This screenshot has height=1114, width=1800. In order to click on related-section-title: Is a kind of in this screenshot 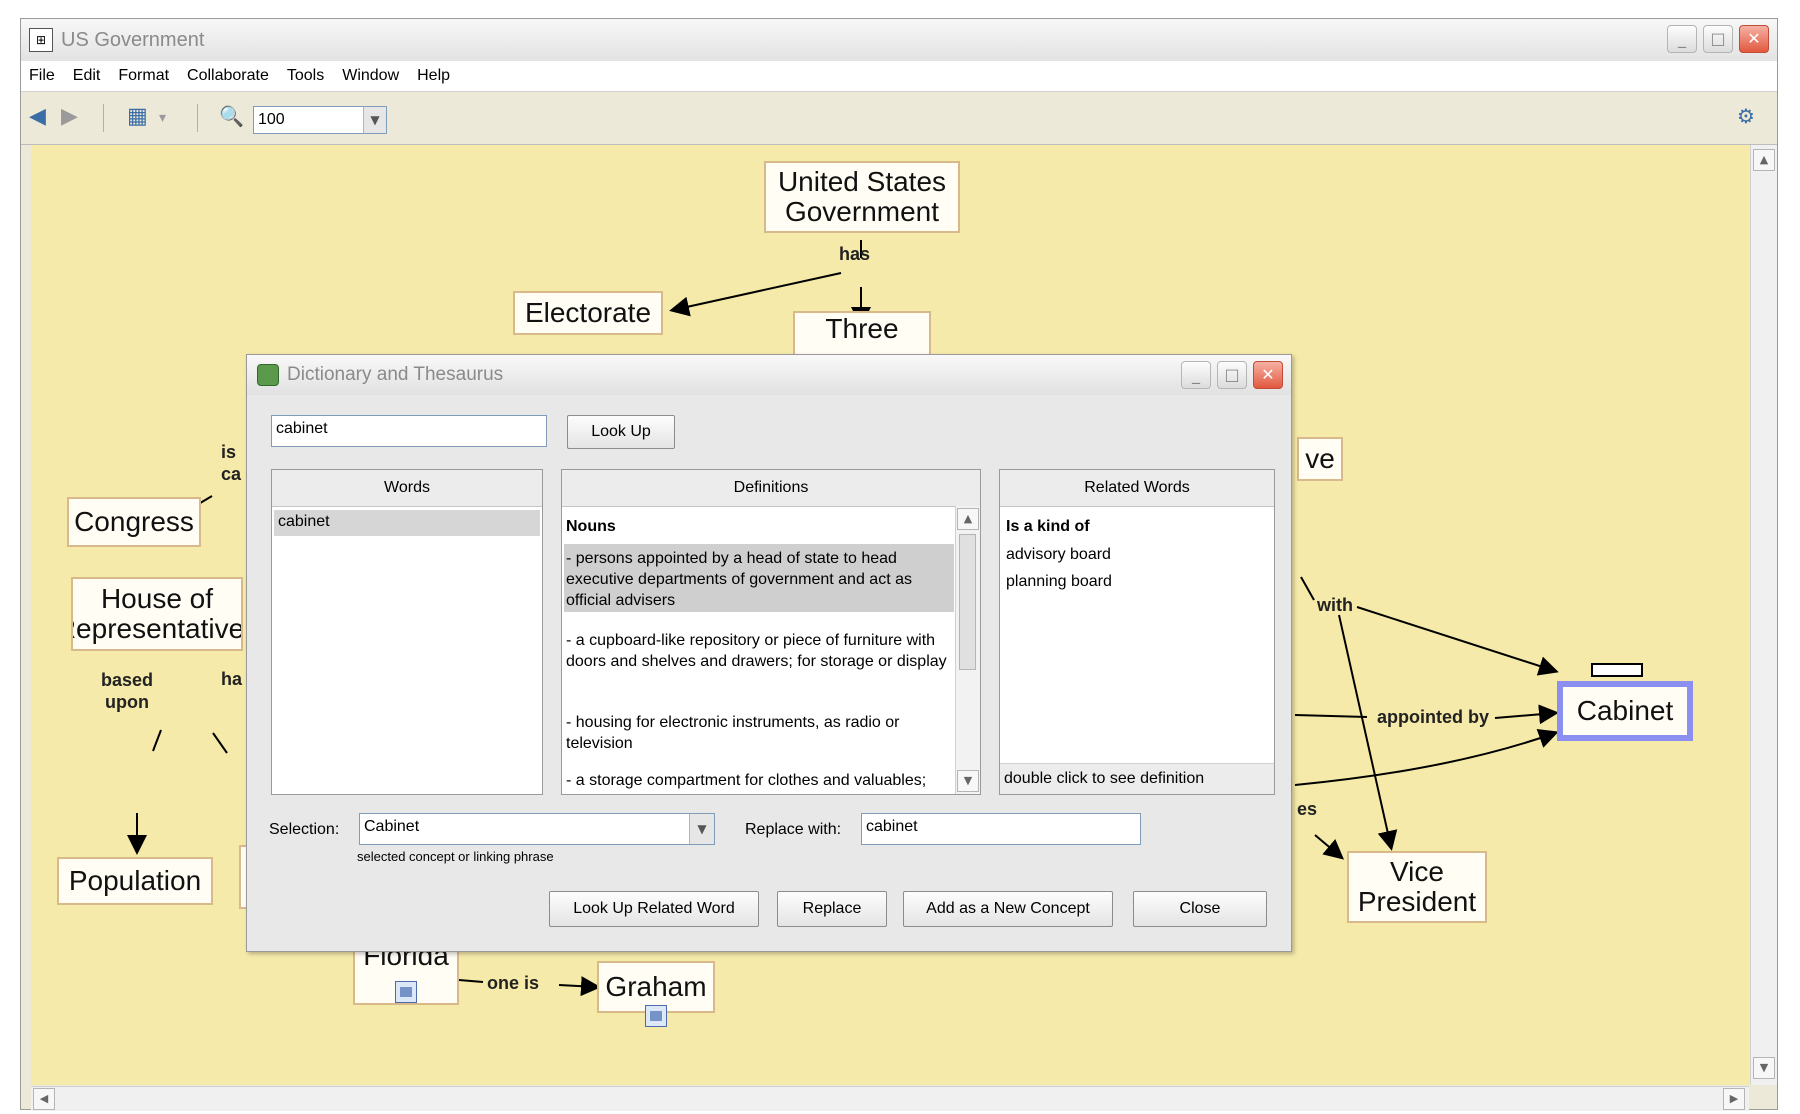, I will do `click(1048, 526)`.